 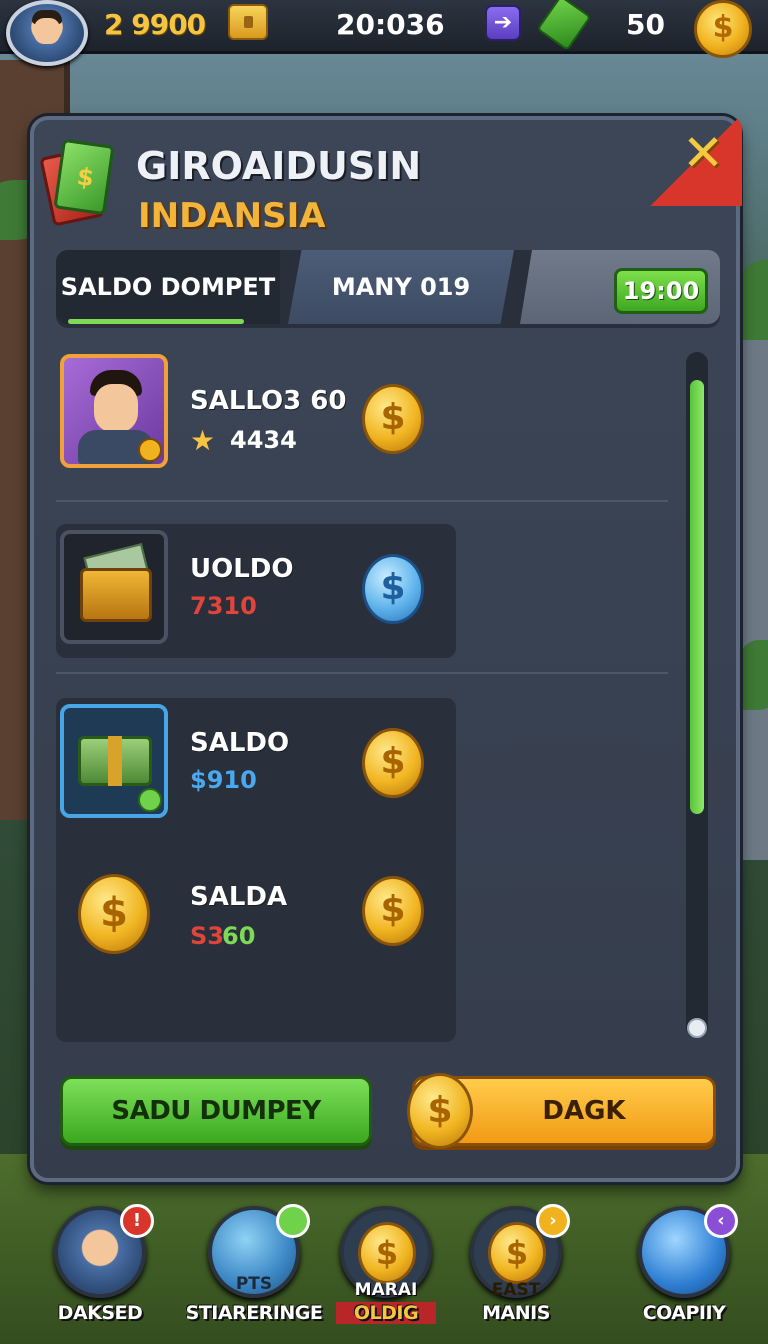 What do you see at coordinates (697, 597) in the screenshot?
I see `scrollbar-thumb` at bounding box center [697, 597].